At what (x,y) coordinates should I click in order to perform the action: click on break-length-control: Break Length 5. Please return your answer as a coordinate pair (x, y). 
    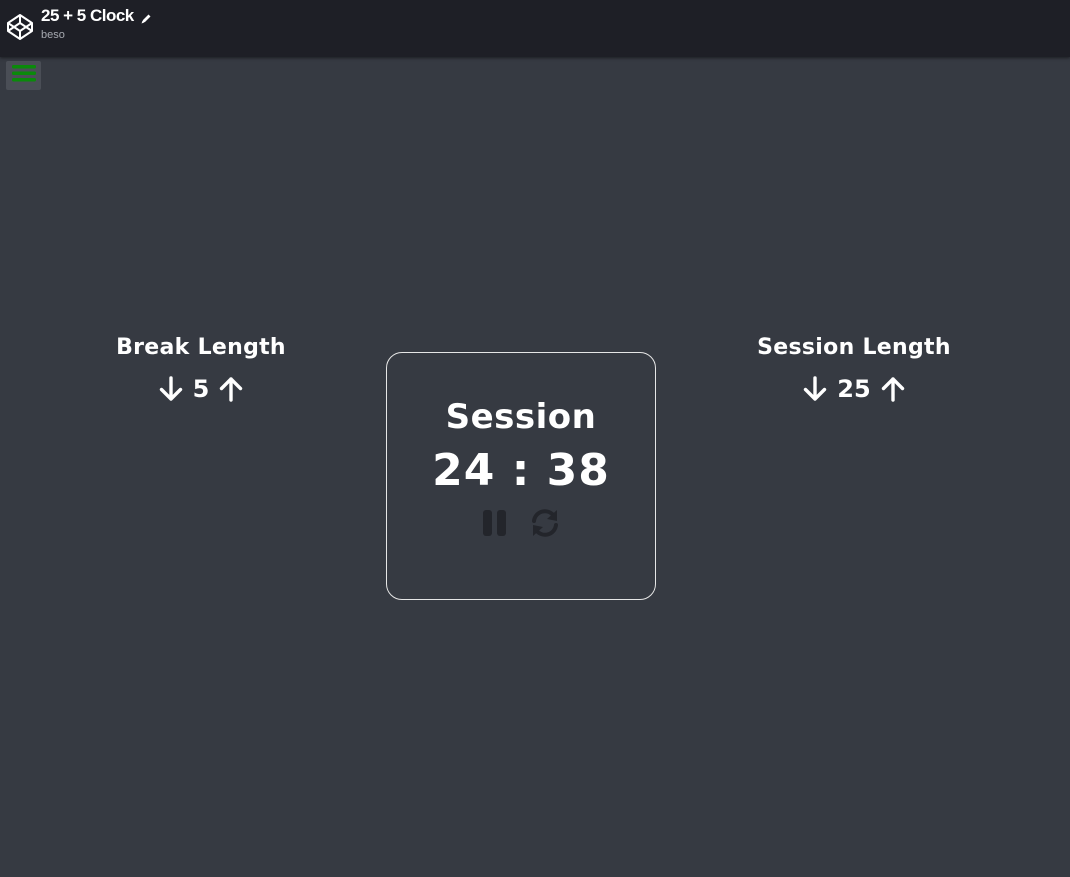
    Looking at the image, I should click on (201, 368).